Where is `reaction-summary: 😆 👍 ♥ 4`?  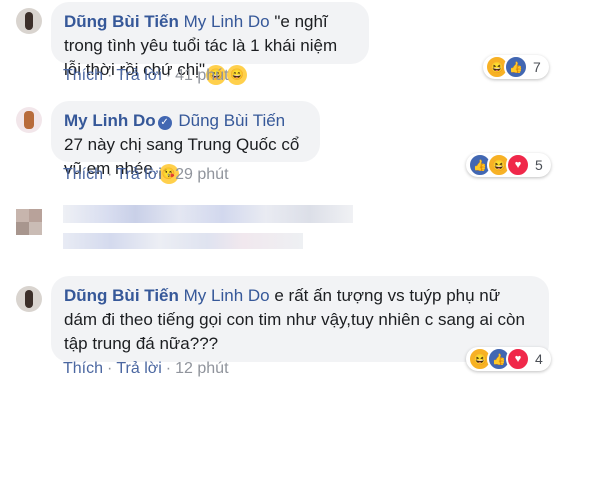
reaction-summary: 😆 👍 ♥ 4 is located at coordinates (508, 359).